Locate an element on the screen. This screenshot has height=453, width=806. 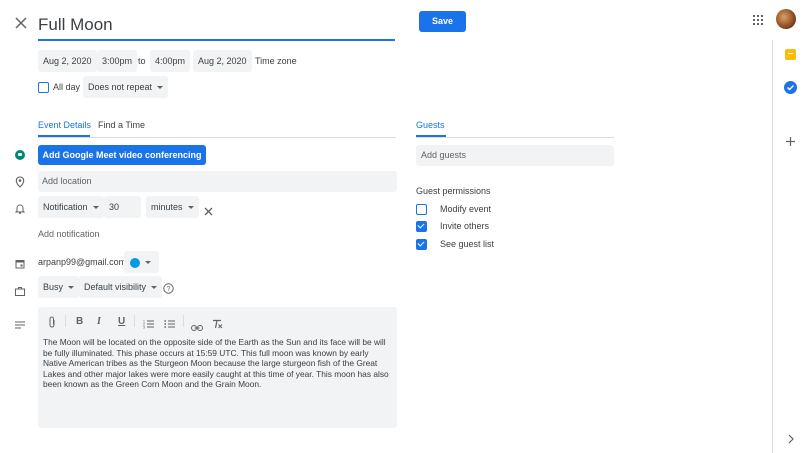
calendar-icon is located at coordinates (20, 262).